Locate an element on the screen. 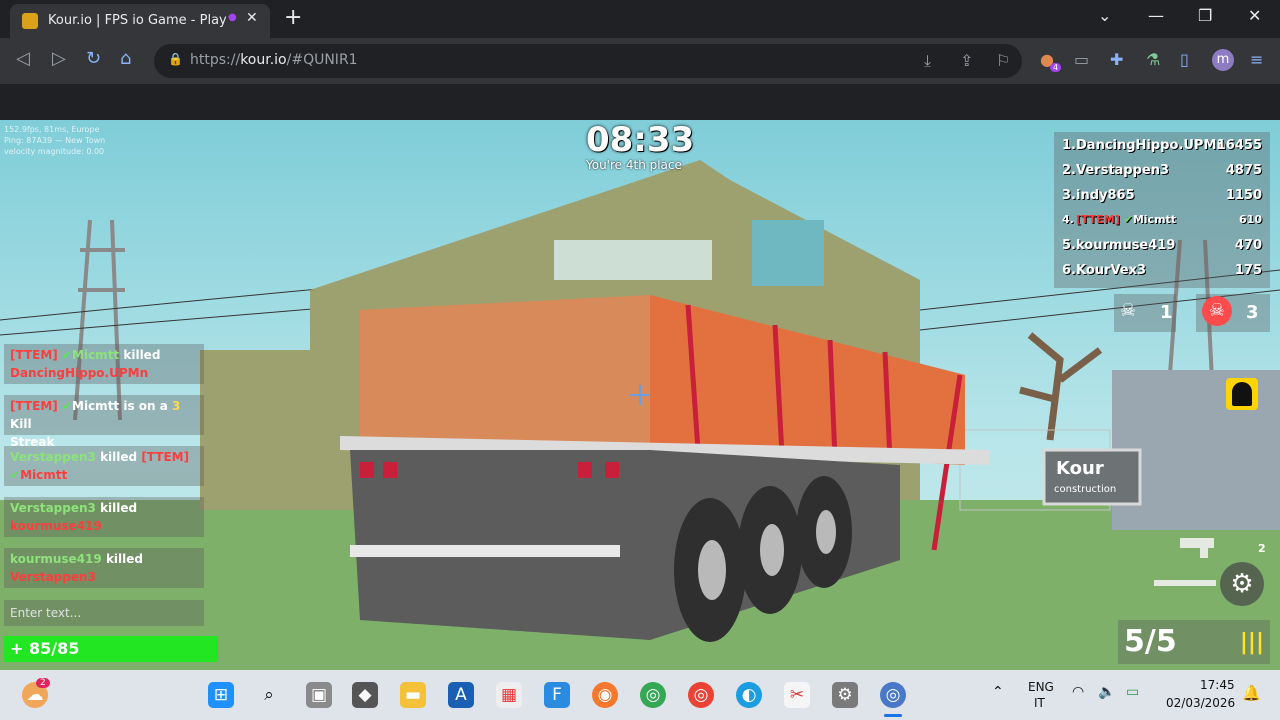 This screenshot has width=1280, height=720. puzzle-extension-icon: ✚ is located at coordinates (1116, 59).